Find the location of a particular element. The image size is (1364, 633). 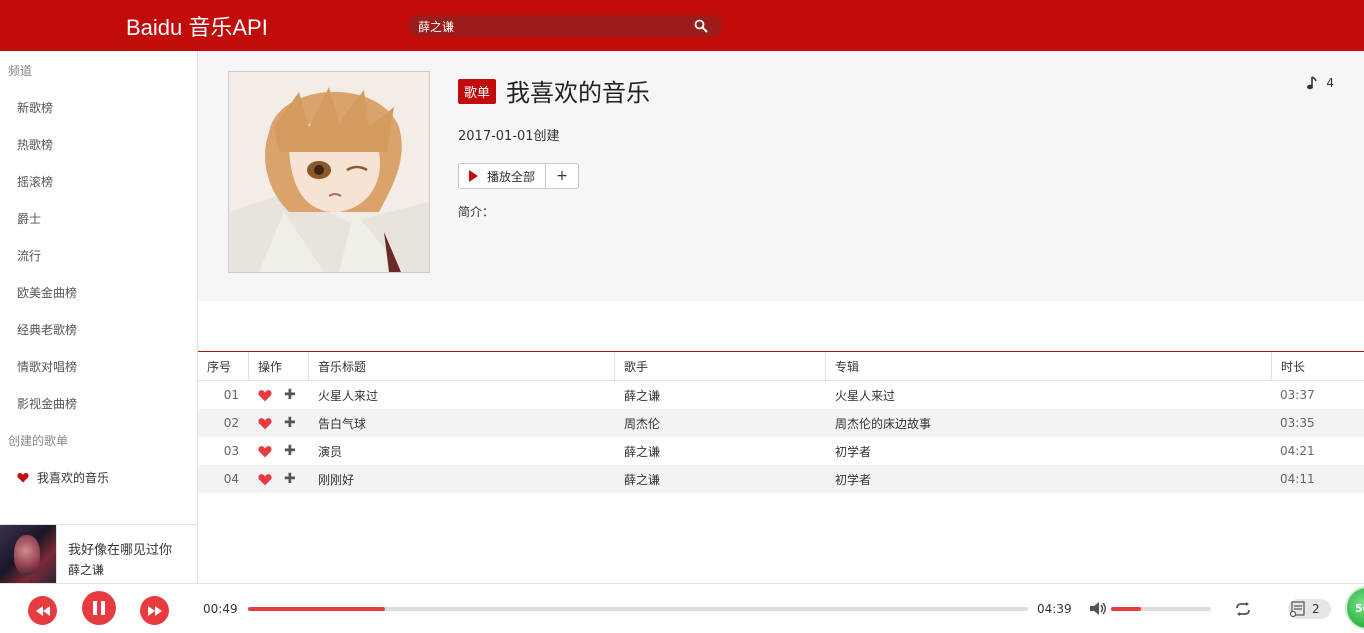

sidebar-item-channel: 影视金曲榜 is located at coordinates (47, 403).